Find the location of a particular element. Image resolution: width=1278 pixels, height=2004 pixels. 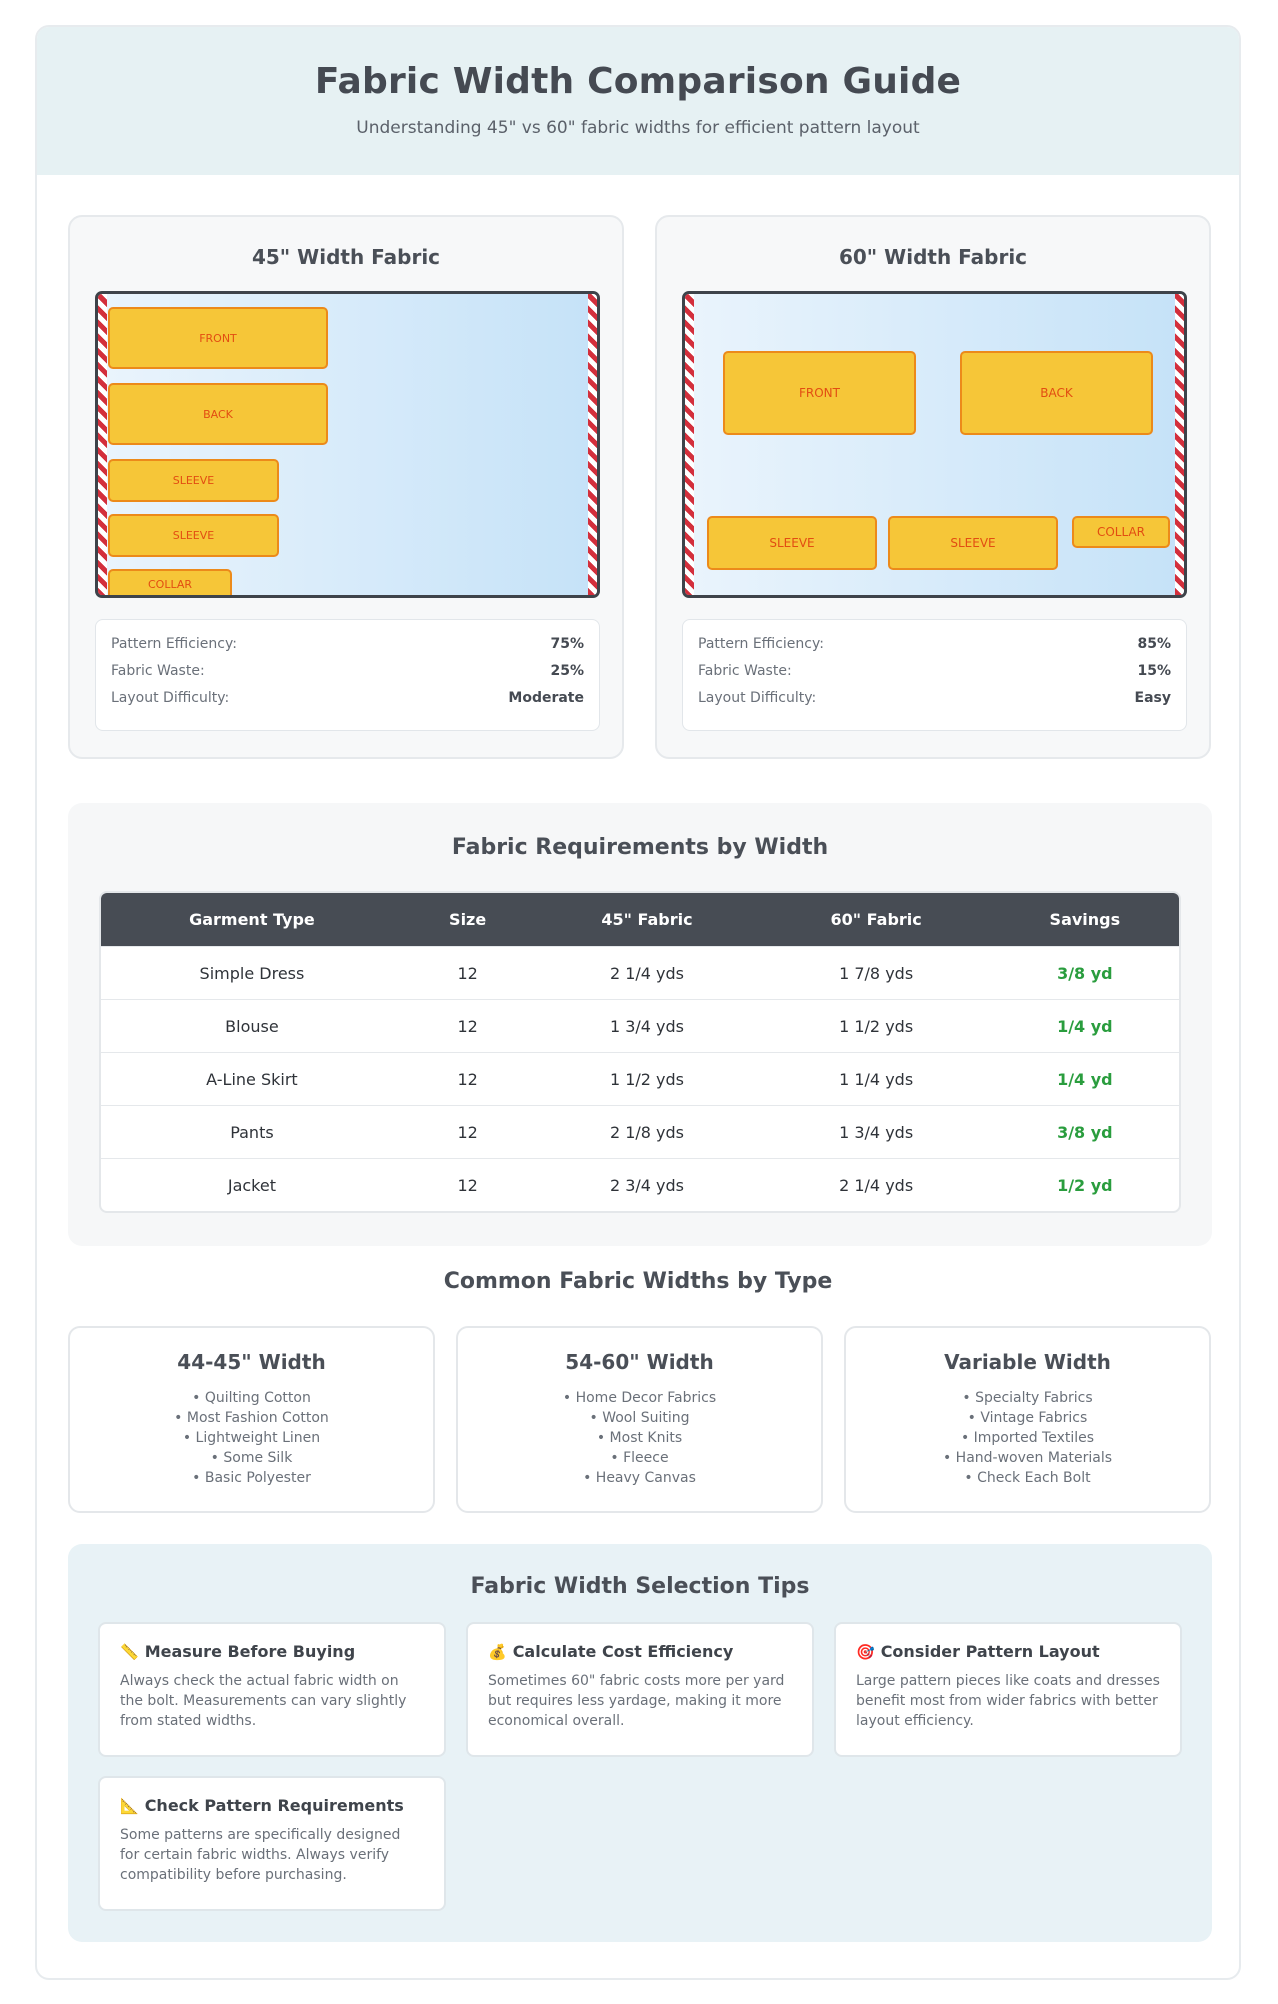

tip-title: Consider Pattern Layout is located at coordinates (990, 1651).